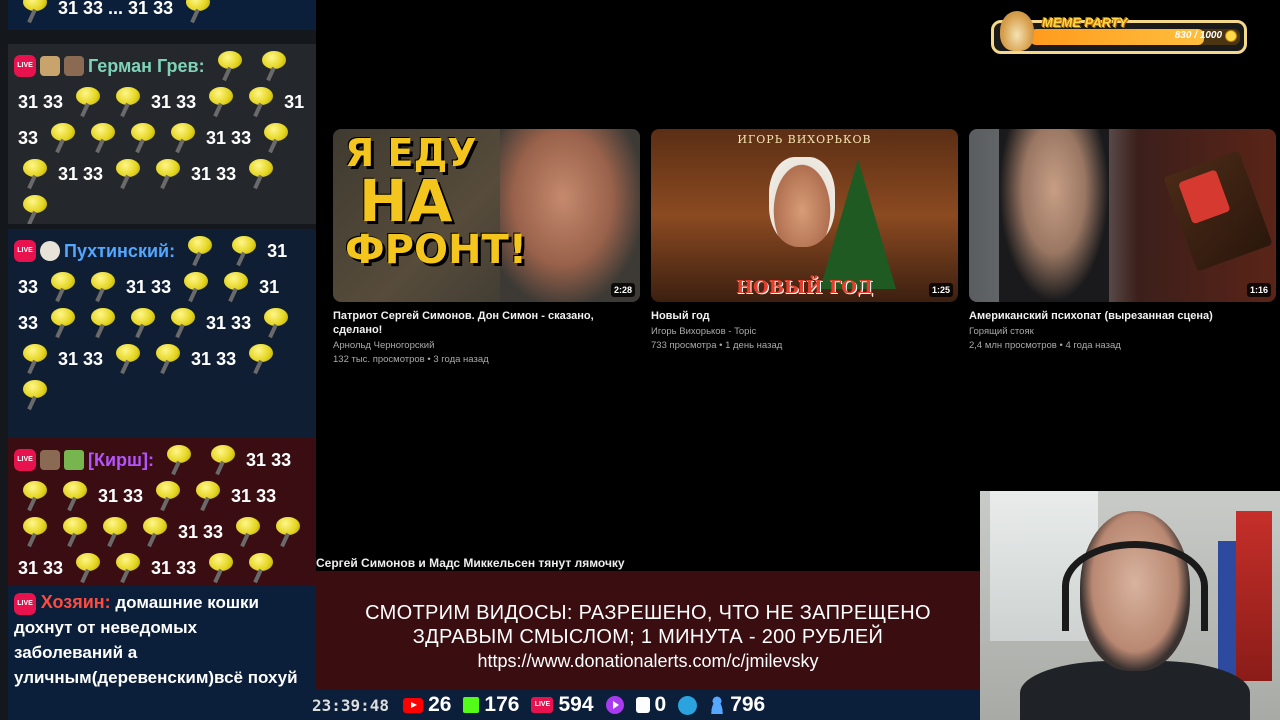  I want to click on stat-vk-video, so click(614, 705).